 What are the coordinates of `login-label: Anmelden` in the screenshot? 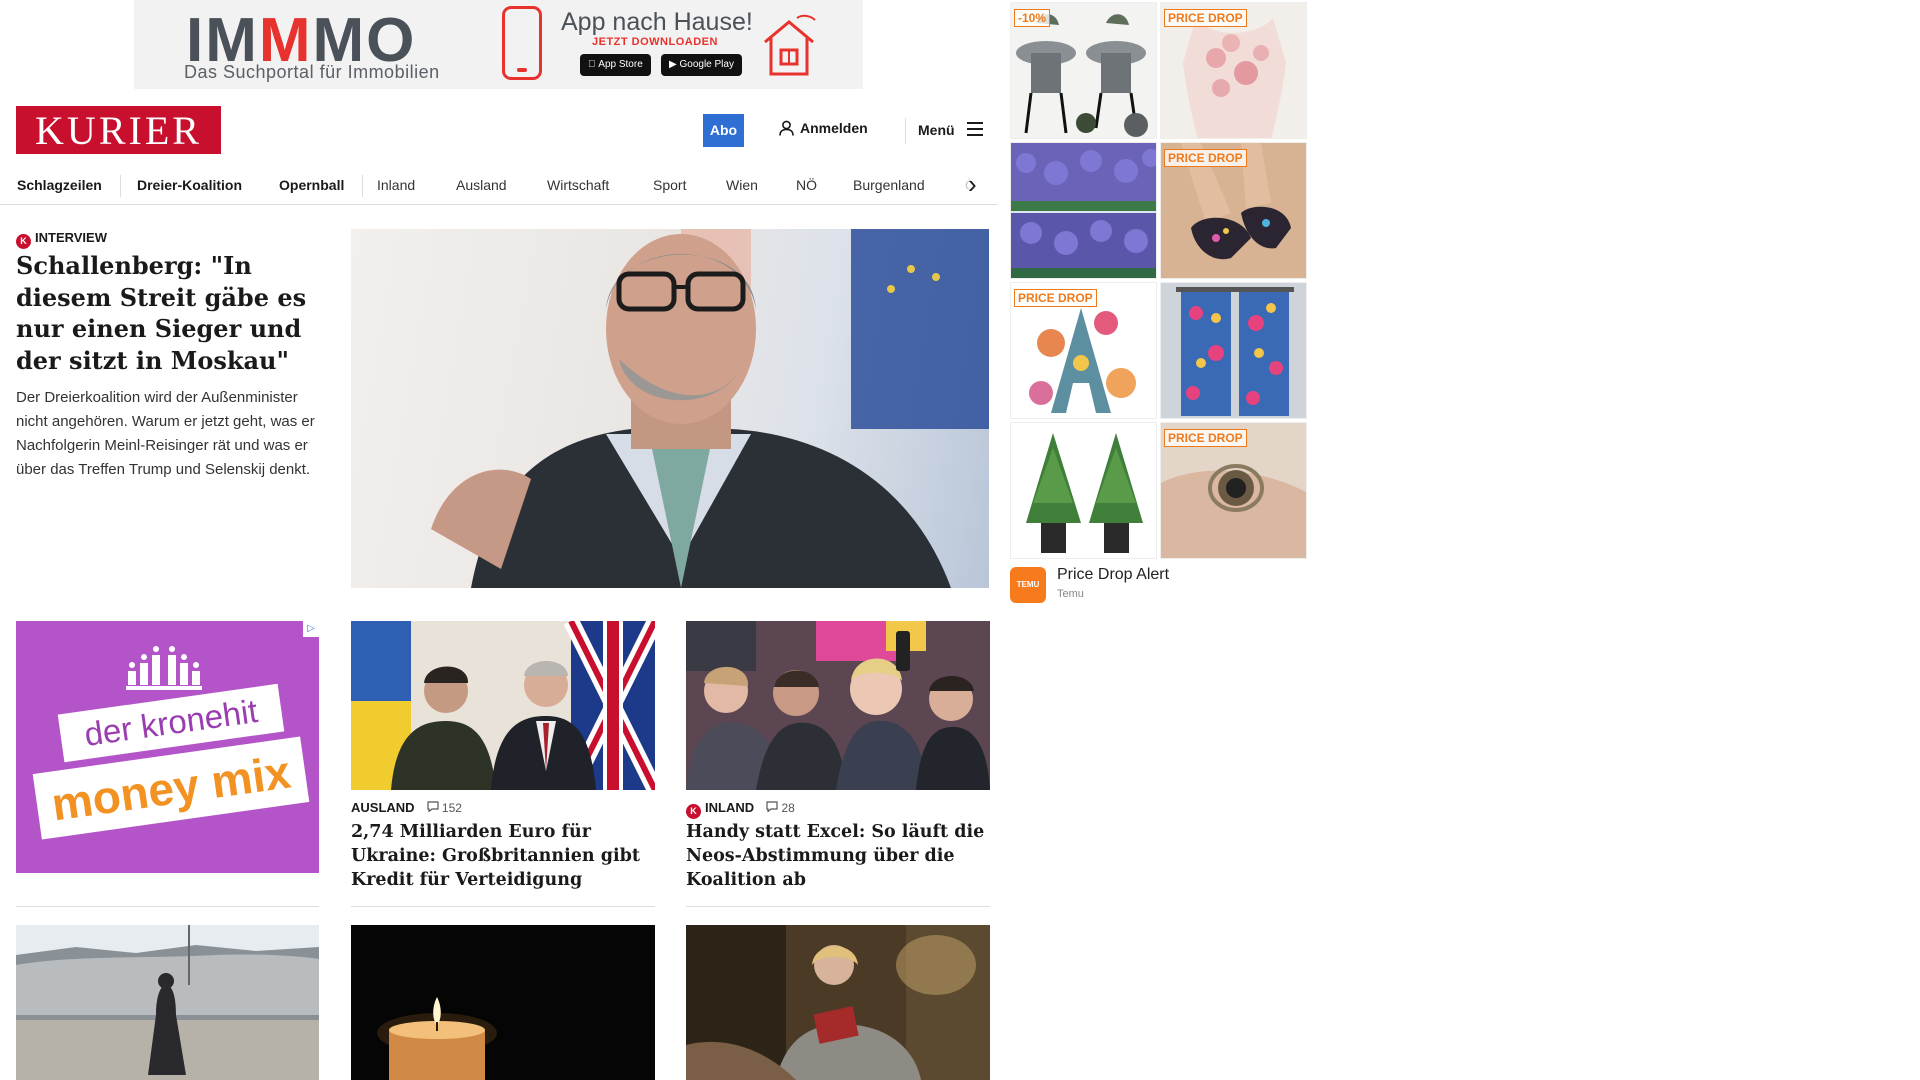 It's located at (834, 128).